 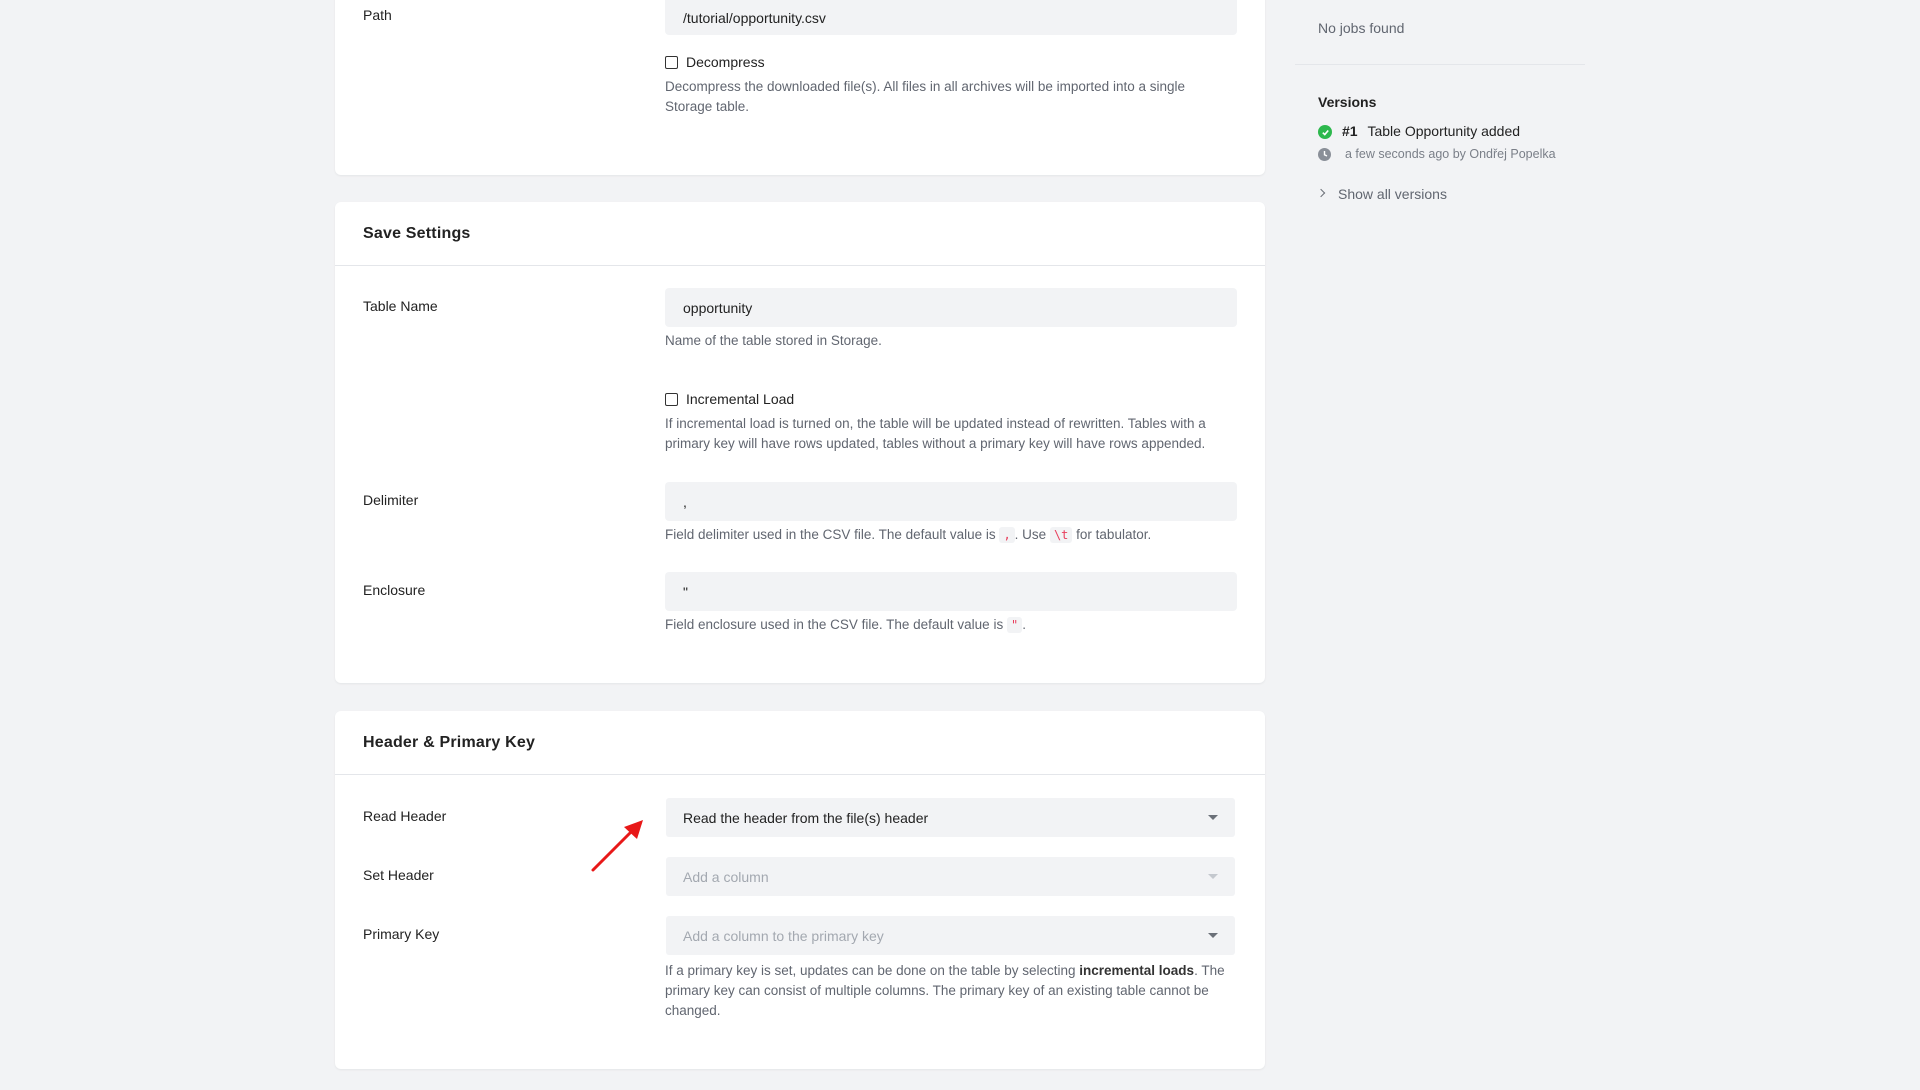 I want to click on version-number: #1, so click(x=1350, y=131).